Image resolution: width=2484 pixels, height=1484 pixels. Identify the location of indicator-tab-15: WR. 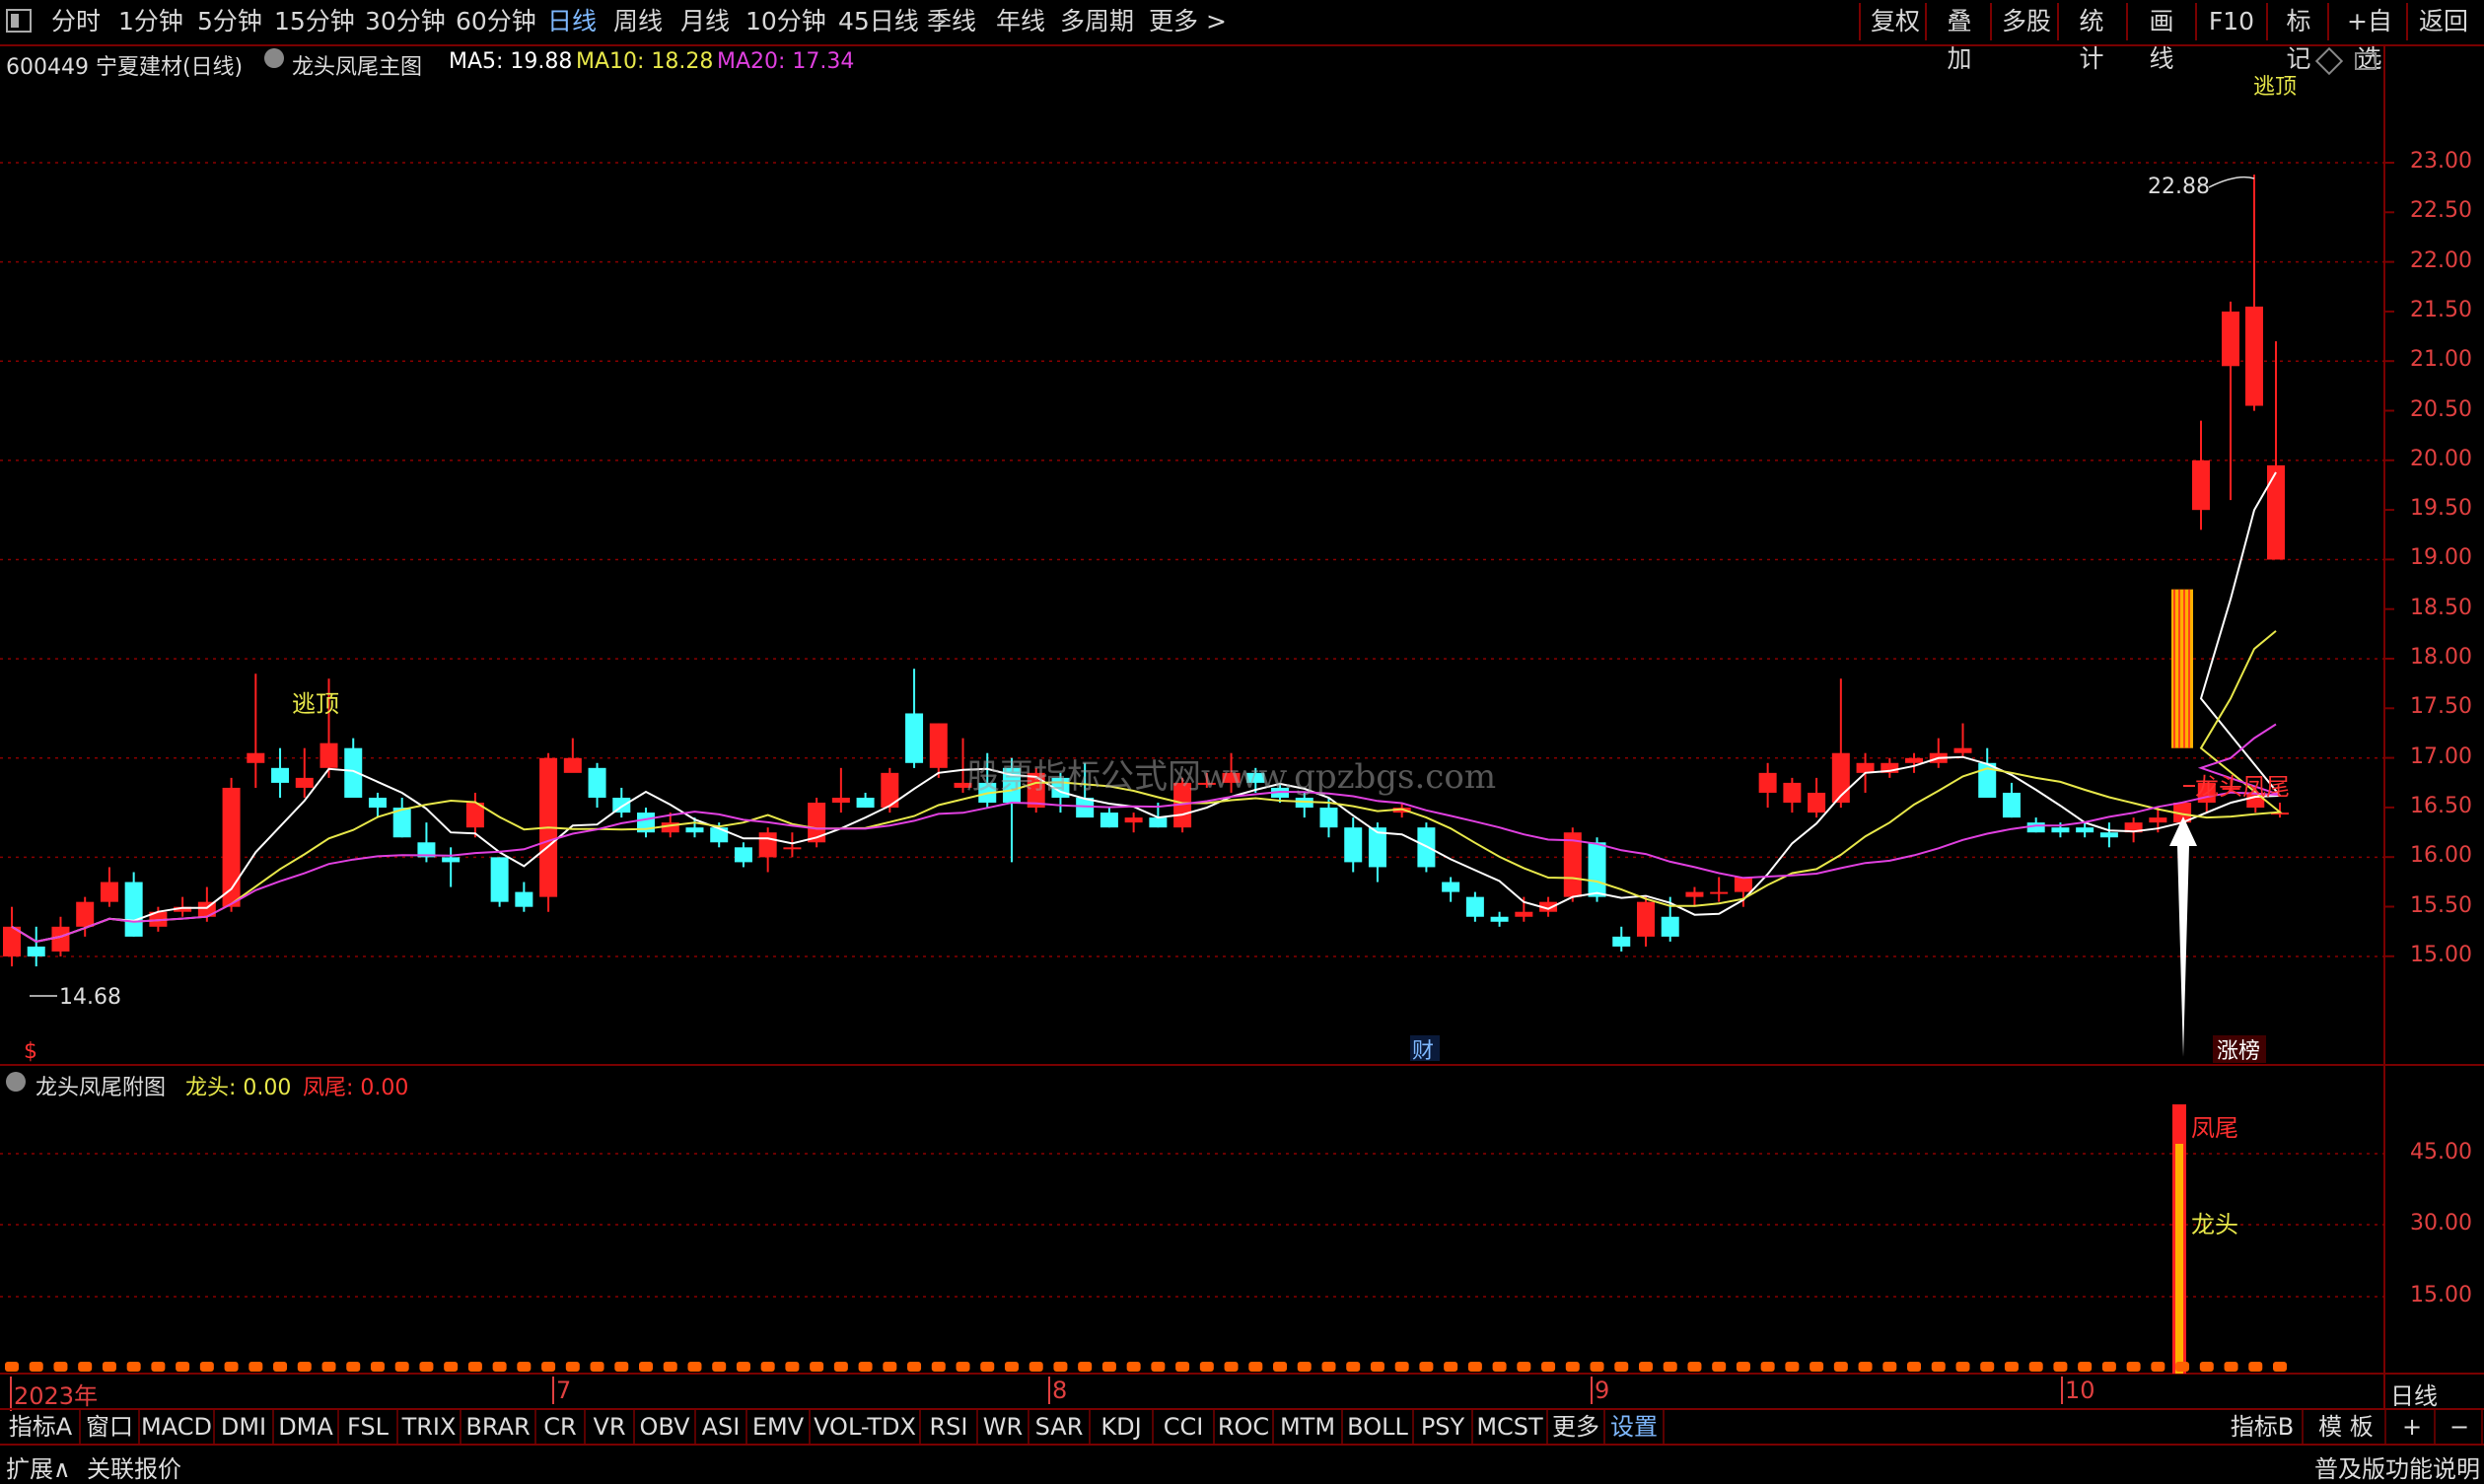
(1004, 1427).